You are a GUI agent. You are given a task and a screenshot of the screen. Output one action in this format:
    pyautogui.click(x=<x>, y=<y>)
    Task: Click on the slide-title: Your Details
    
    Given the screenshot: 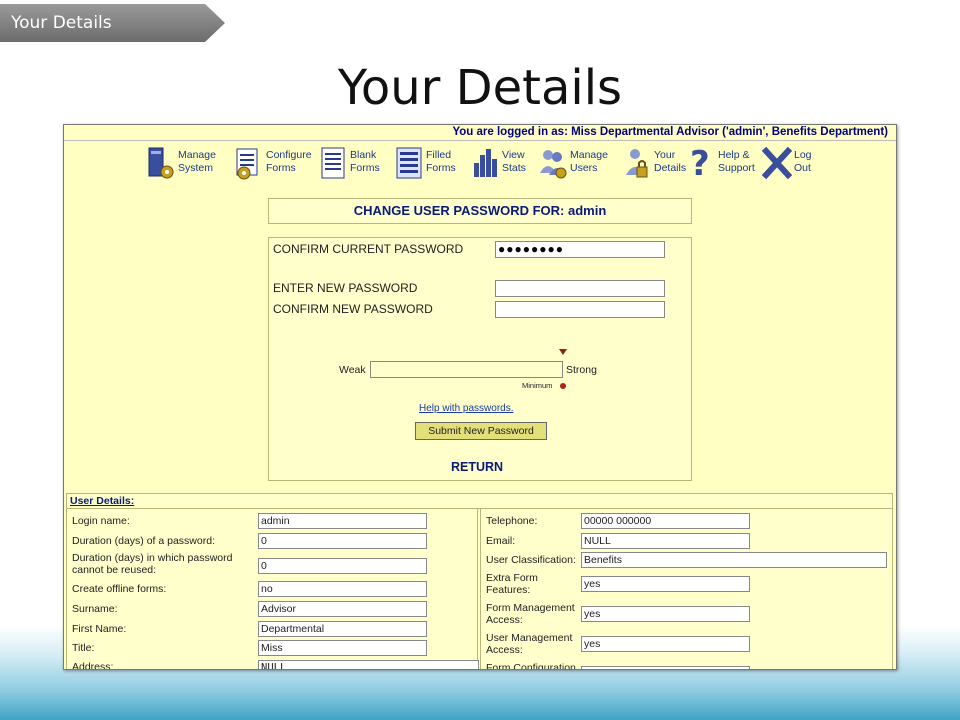 What is the action you would take?
    pyautogui.click(x=480, y=88)
    